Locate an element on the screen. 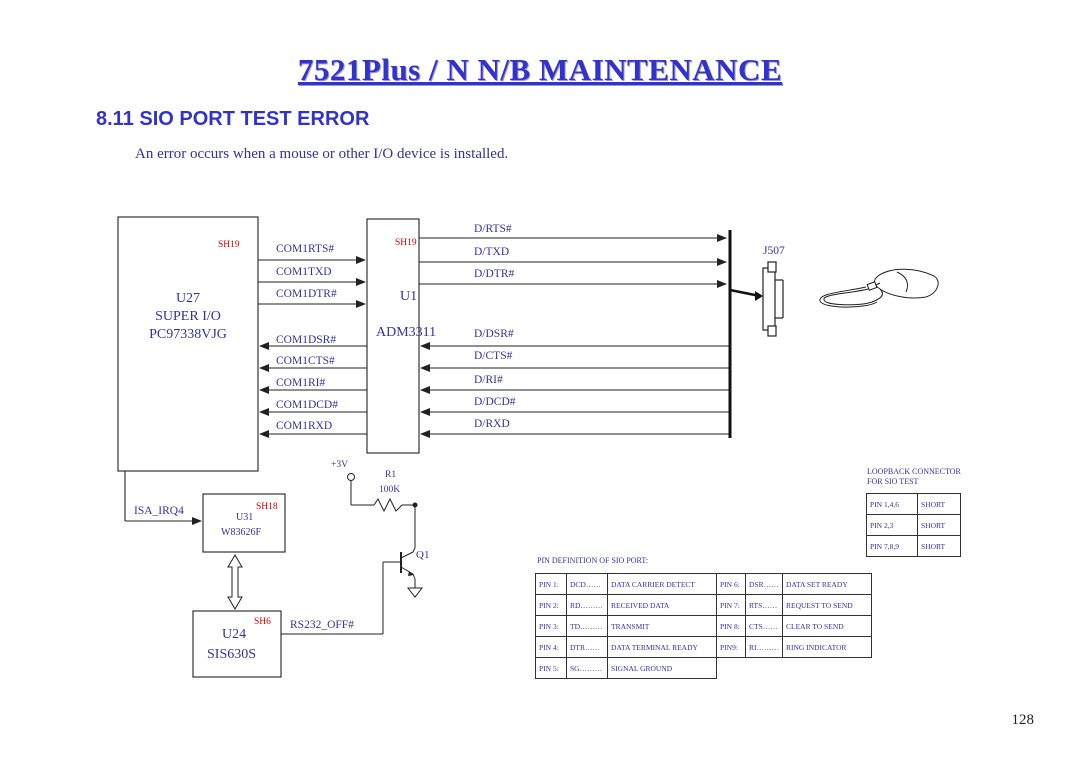  u31-u24-bus is located at coordinates (235, 582).